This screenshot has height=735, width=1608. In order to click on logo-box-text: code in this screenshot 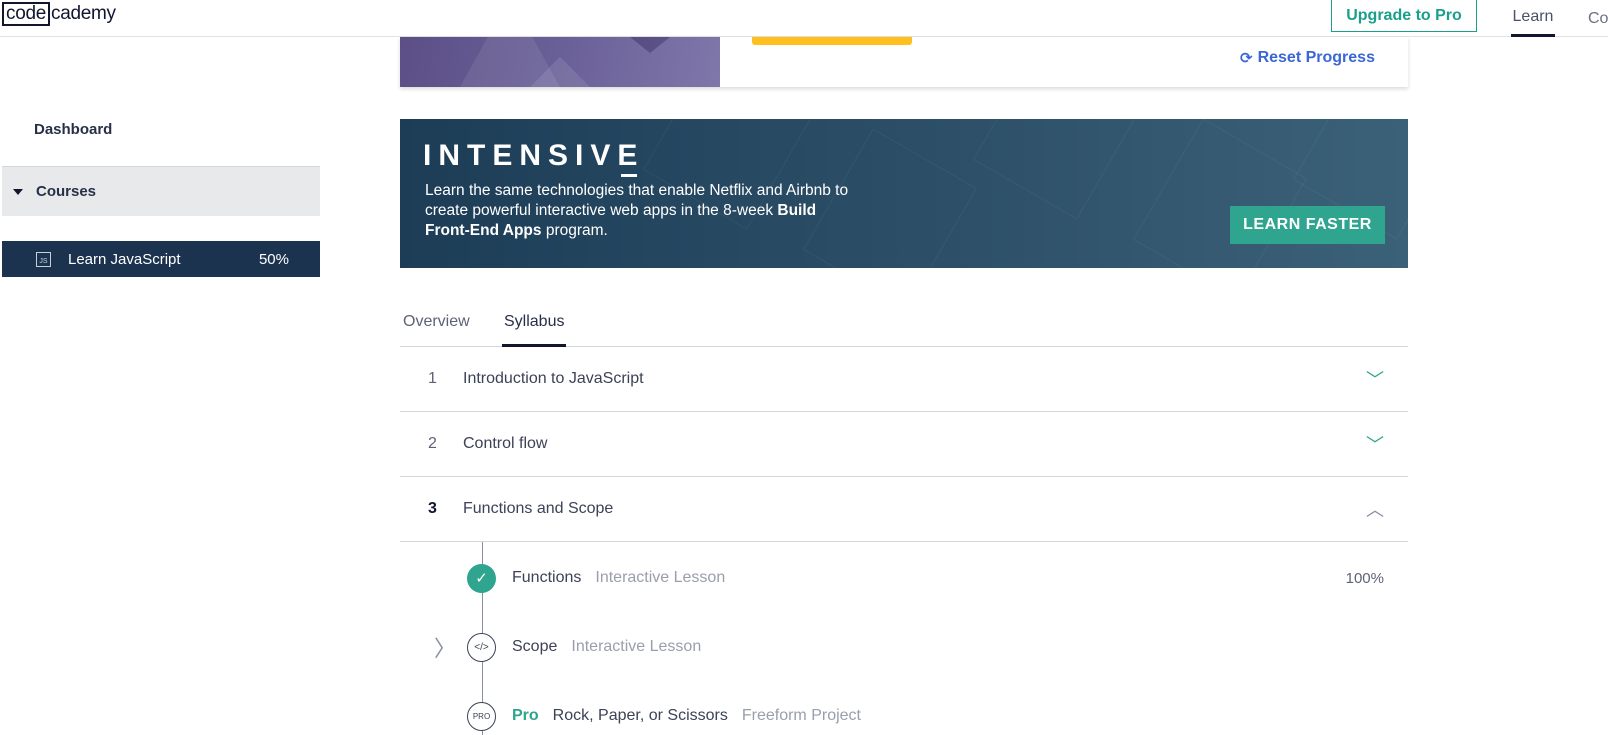, I will do `click(26, 14)`.